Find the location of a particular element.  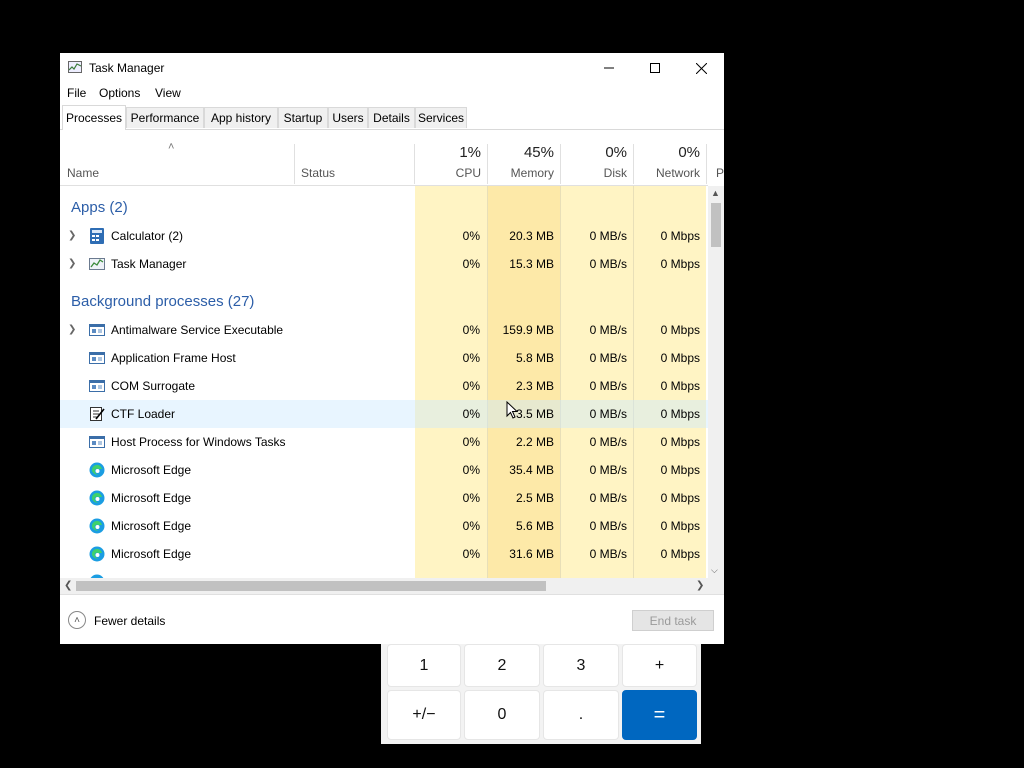

scroll-up-icon: ▲ is located at coordinates (715, 193).